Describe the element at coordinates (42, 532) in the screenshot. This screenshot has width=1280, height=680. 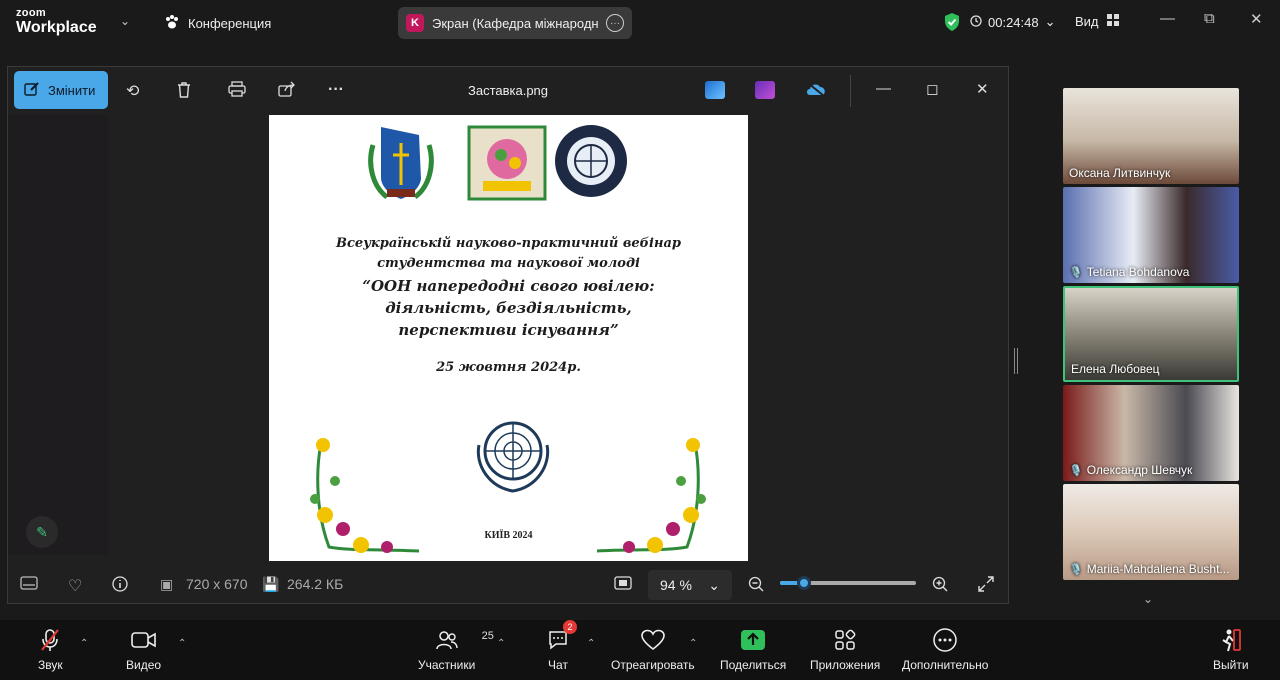
I see `pen-icon: ✎` at that location.